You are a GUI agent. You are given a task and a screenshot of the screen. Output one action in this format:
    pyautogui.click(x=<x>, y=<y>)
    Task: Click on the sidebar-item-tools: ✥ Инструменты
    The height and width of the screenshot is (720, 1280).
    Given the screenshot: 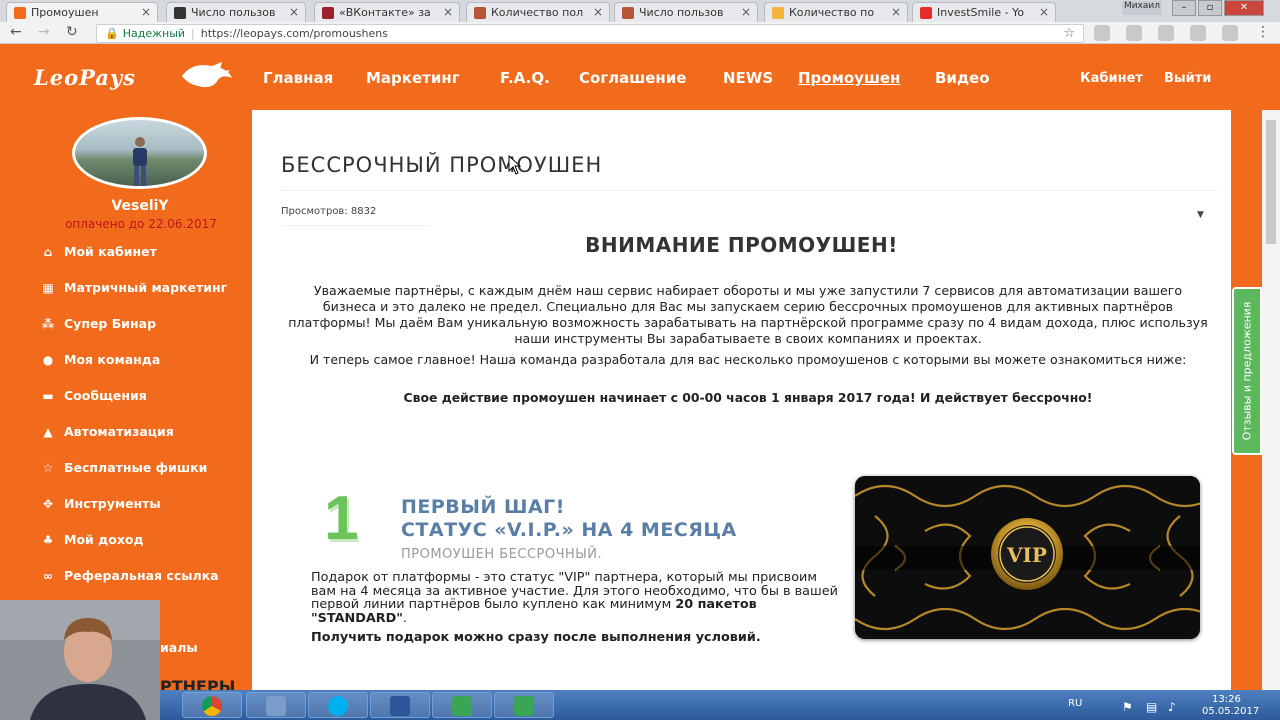 What is the action you would take?
    pyautogui.click(x=100, y=503)
    